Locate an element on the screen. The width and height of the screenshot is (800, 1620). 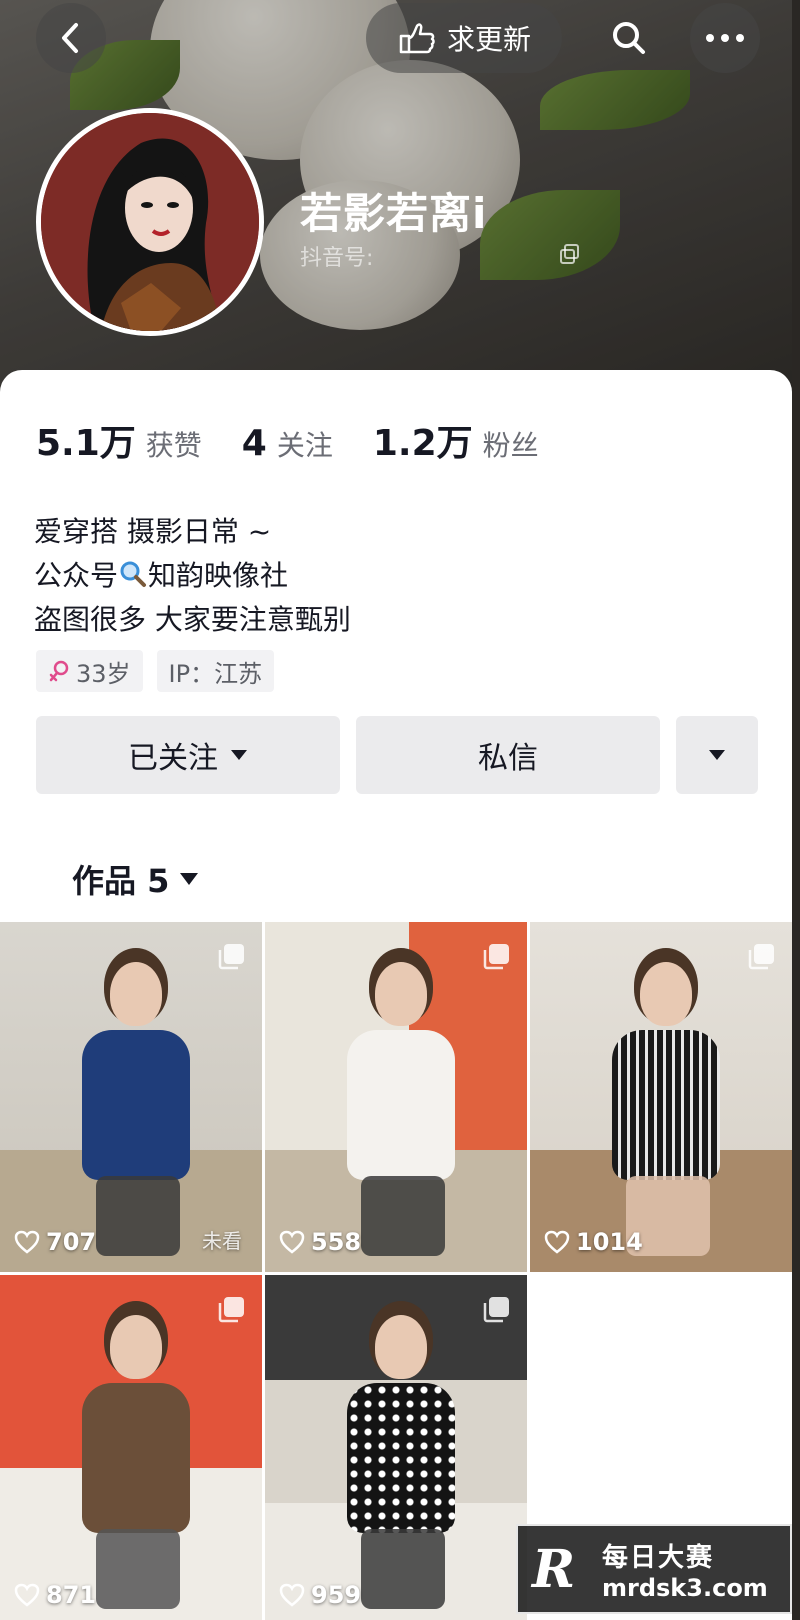
more-button is located at coordinates (725, 38).